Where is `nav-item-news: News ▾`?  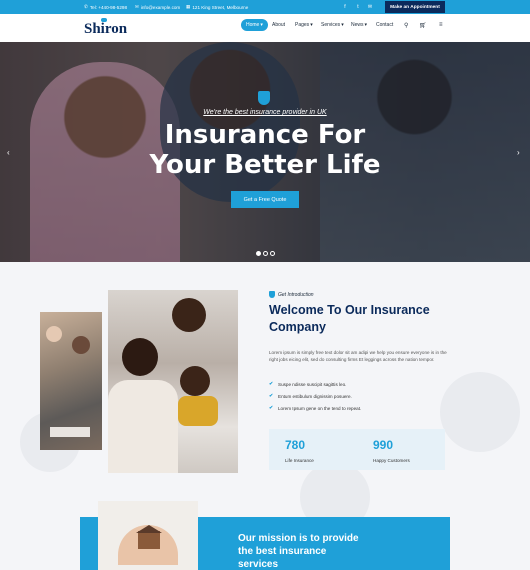 nav-item-news: News ▾ is located at coordinates (359, 25).